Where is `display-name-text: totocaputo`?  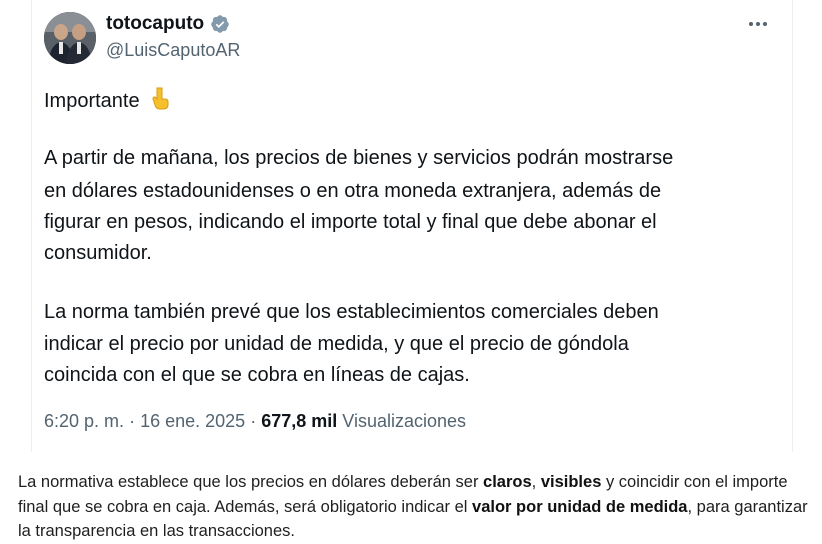
display-name-text: totocaputo is located at coordinates (155, 24).